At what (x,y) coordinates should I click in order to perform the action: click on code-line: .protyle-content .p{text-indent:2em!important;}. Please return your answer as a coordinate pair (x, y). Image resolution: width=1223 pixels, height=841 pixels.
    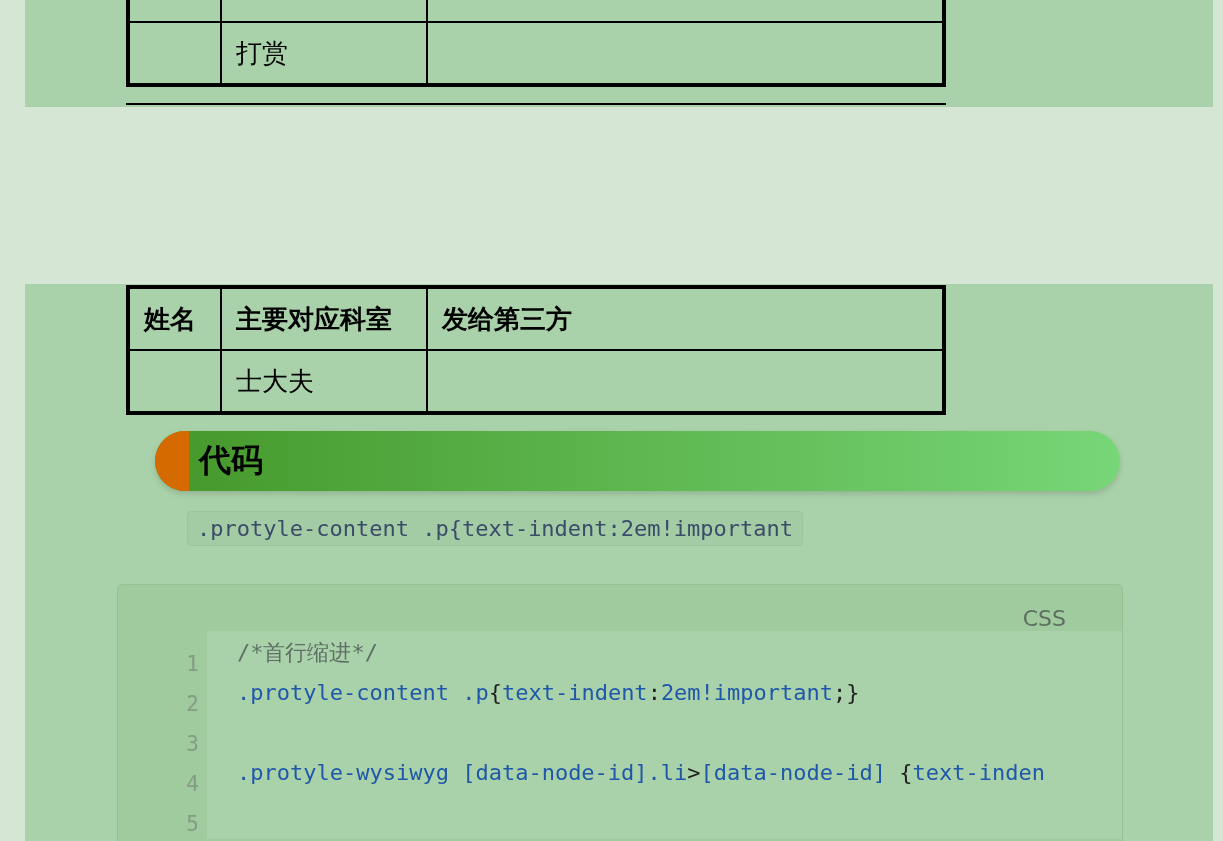
    Looking at the image, I should click on (548, 692).